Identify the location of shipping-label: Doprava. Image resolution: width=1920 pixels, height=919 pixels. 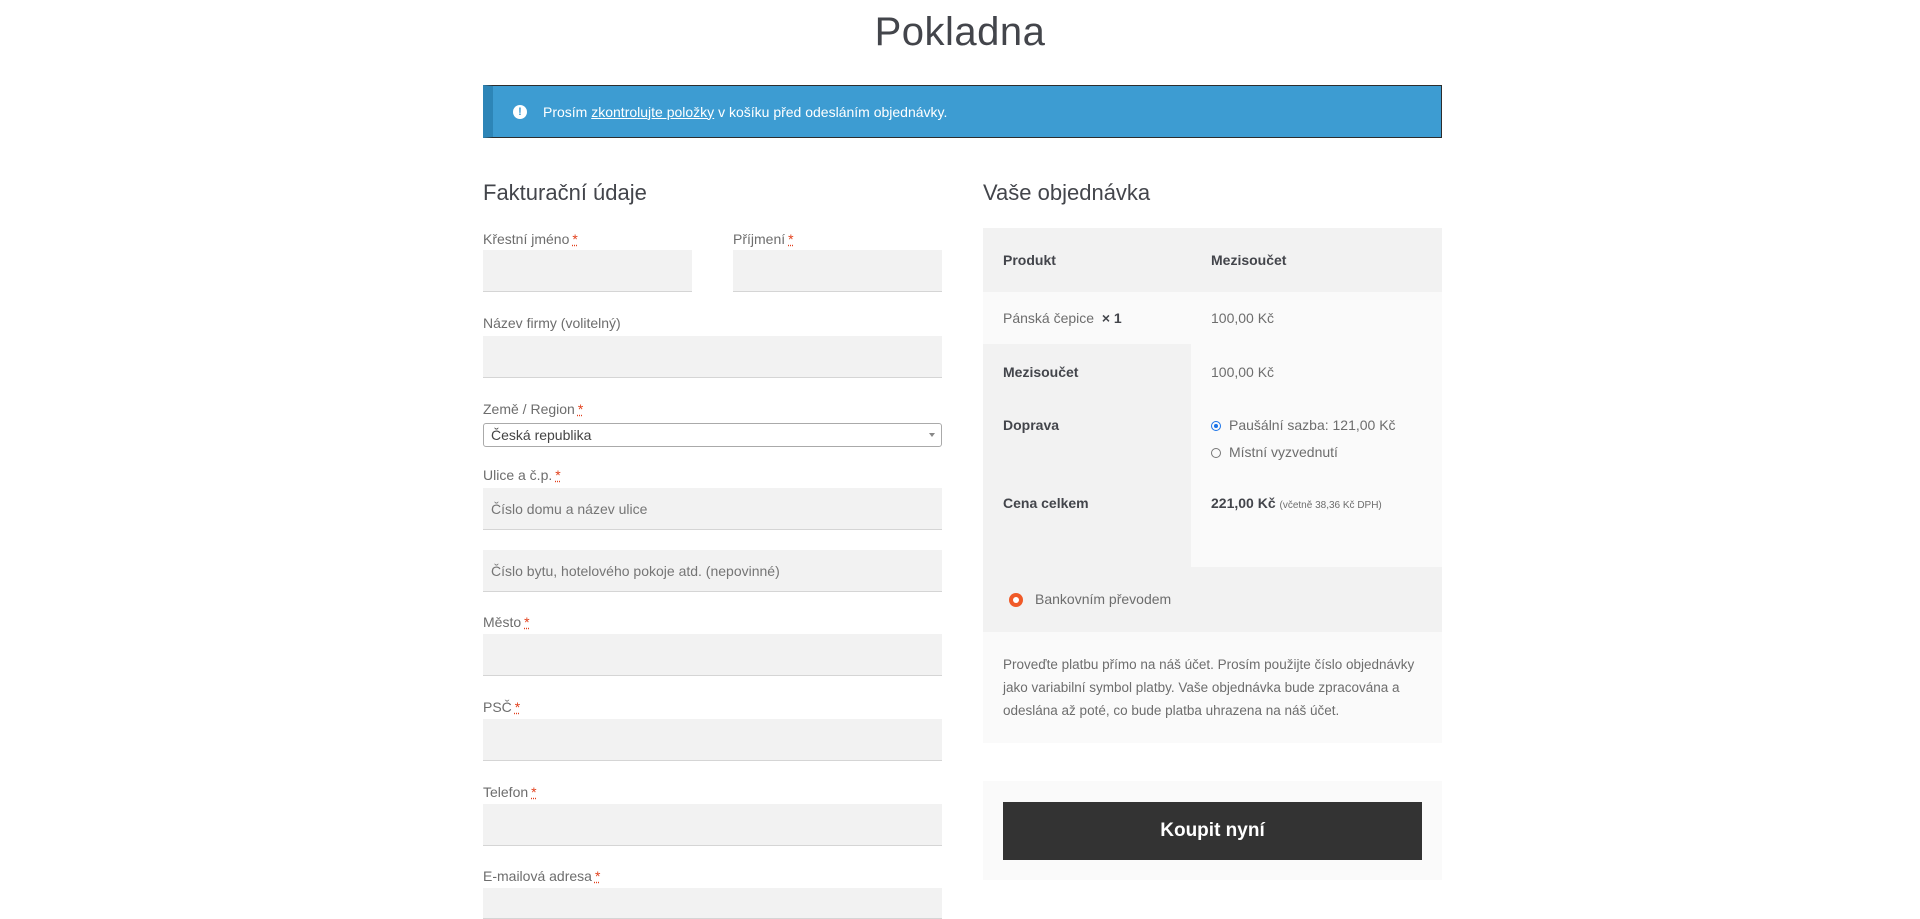
(1031, 425).